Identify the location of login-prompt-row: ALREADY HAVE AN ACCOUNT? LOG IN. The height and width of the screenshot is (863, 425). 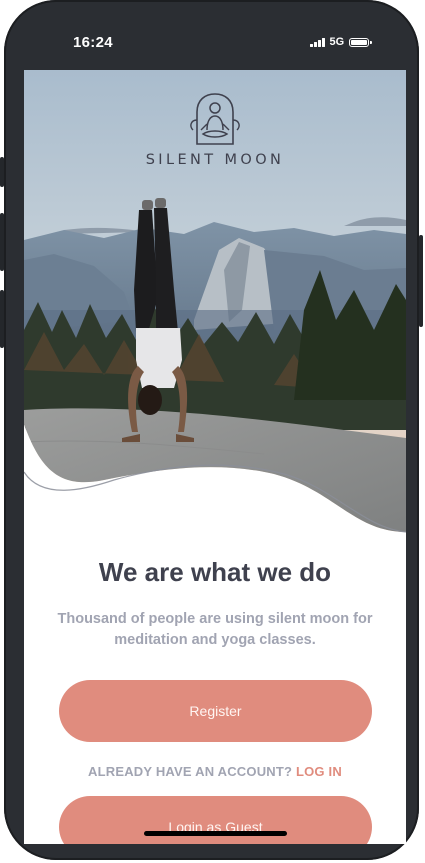
(215, 771).